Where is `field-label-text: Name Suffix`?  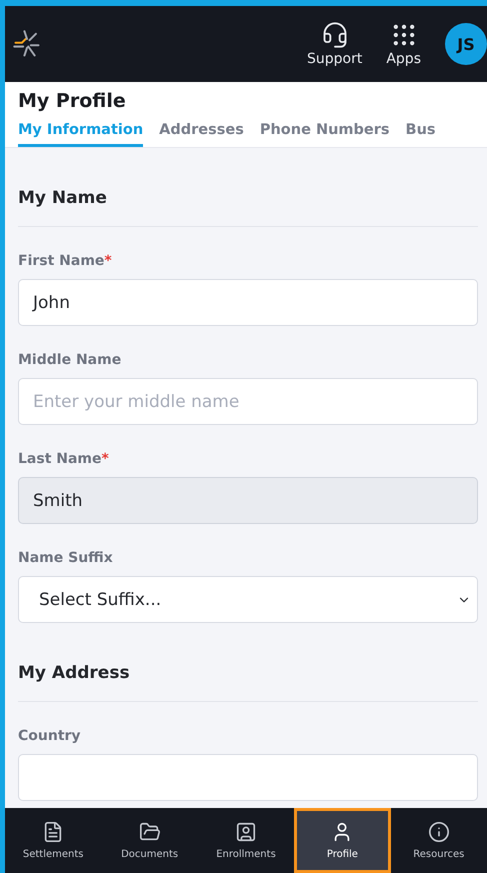
field-label-text: Name Suffix is located at coordinates (65, 558).